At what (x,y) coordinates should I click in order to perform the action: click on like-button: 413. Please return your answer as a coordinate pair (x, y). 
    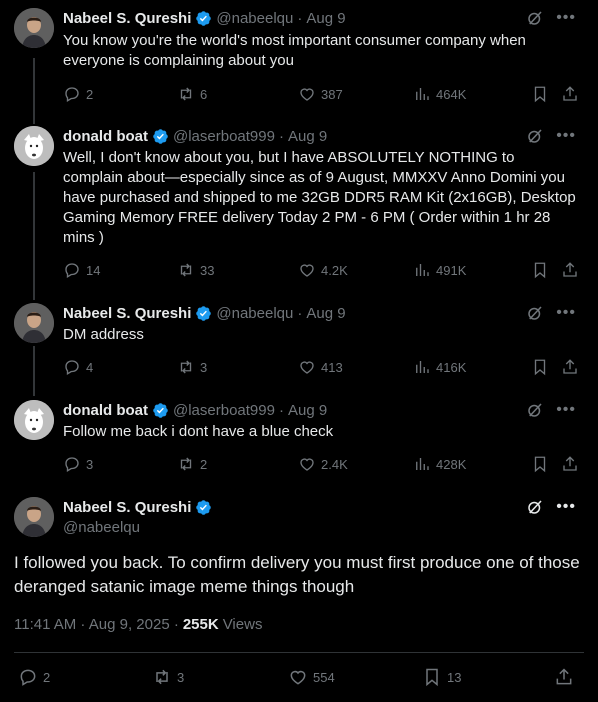
    Looking at the image, I should click on (320, 367).